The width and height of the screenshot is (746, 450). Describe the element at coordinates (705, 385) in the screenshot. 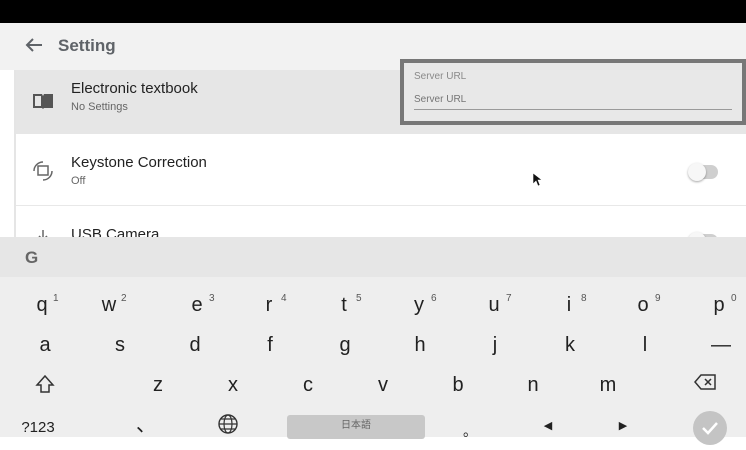

I see `backspace-key-icon` at that location.